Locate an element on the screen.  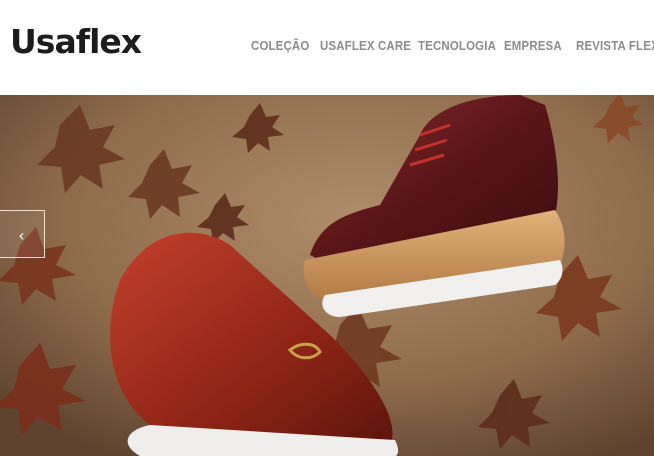
nav-item-usaflex-care: USAFLEX CARE is located at coordinates (365, 45).